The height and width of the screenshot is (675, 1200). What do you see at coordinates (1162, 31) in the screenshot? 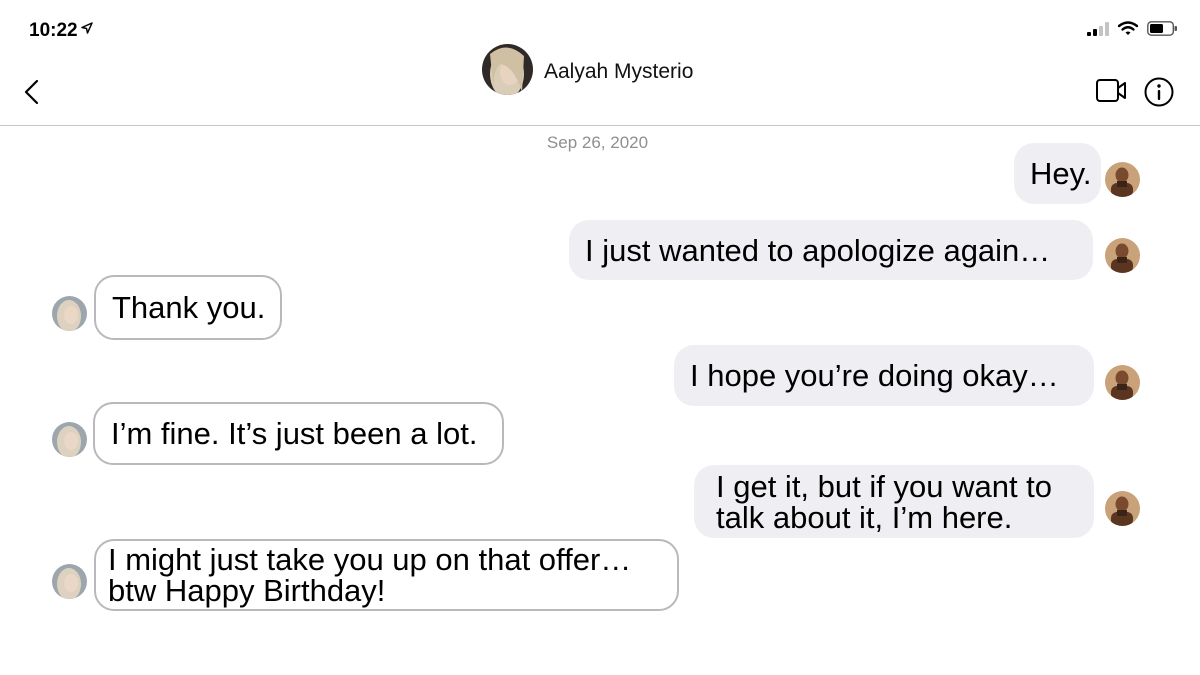
I see `battery-icon` at bounding box center [1162, 31].